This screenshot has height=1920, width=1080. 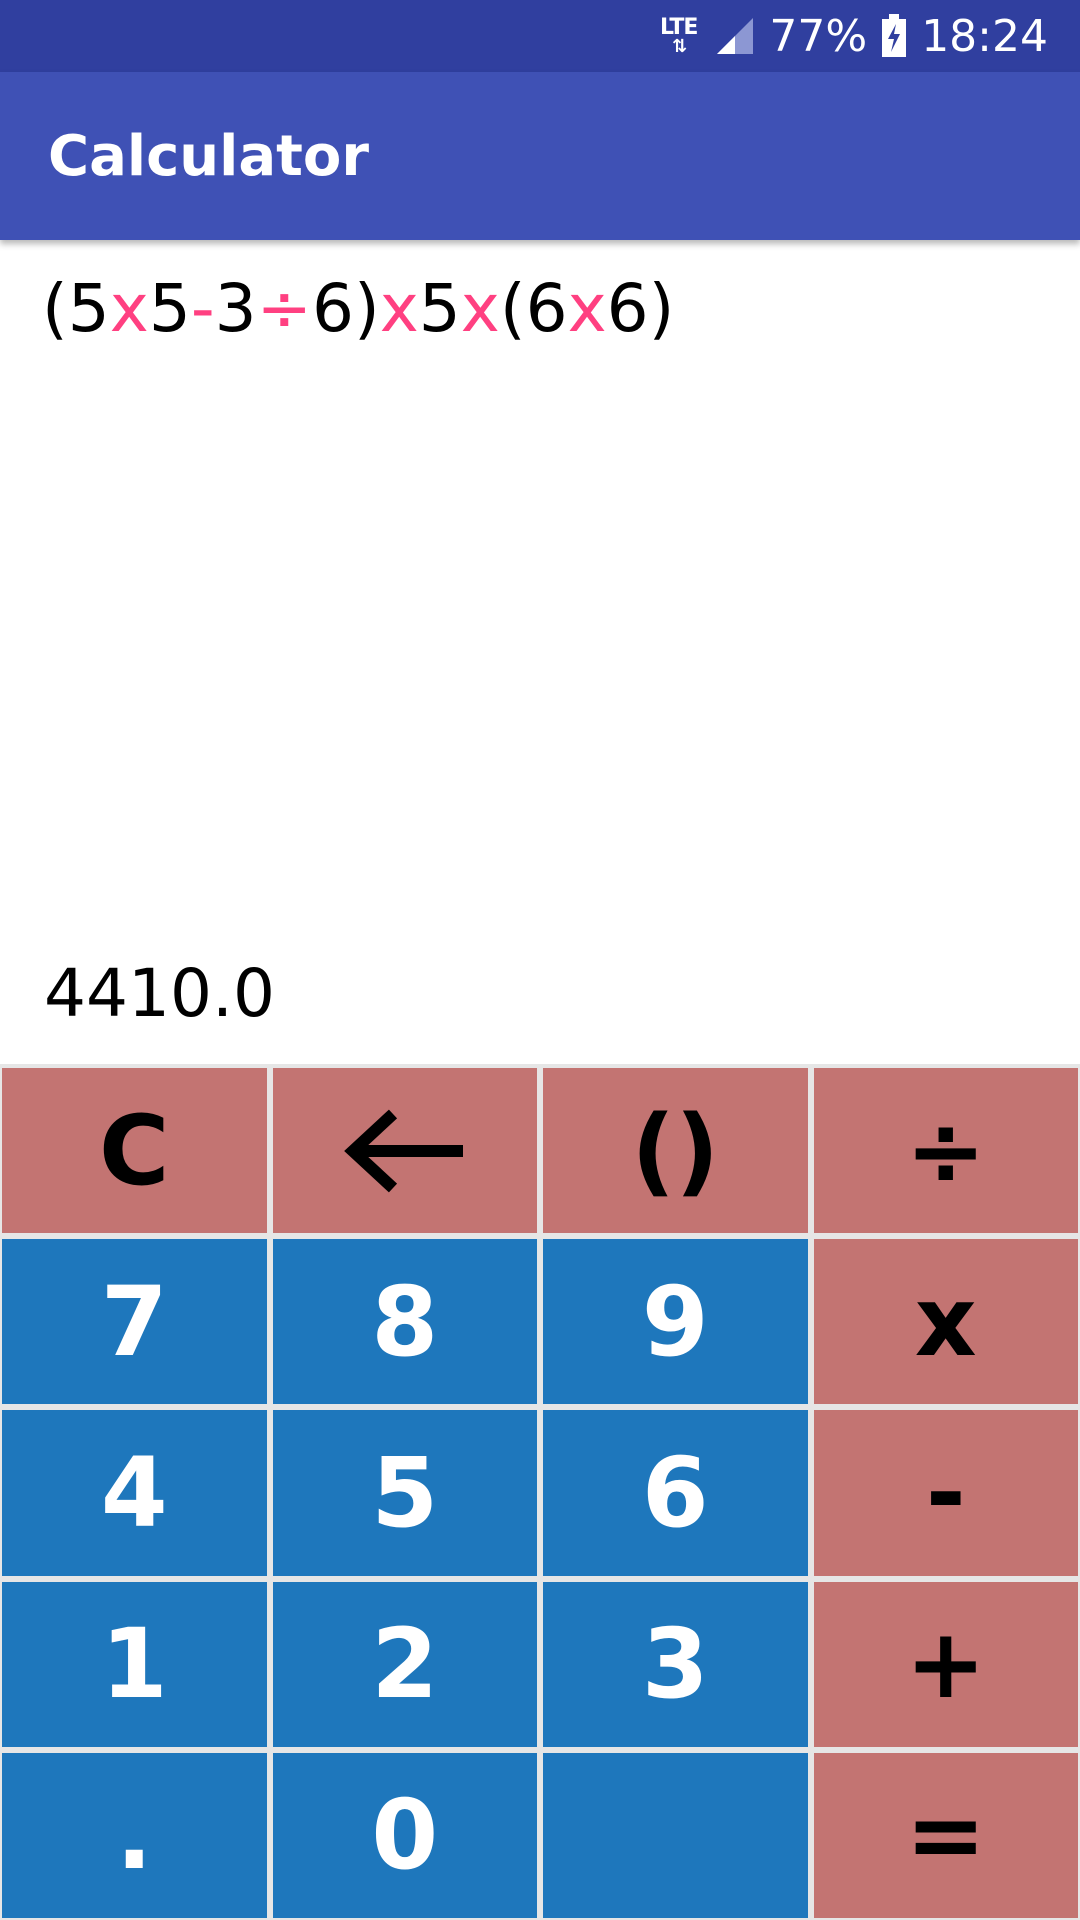 What do you see at coordinates (134, 1835) in the screenshot?
I see `decimal-point-button: .` at bounding box center [134, 1835].